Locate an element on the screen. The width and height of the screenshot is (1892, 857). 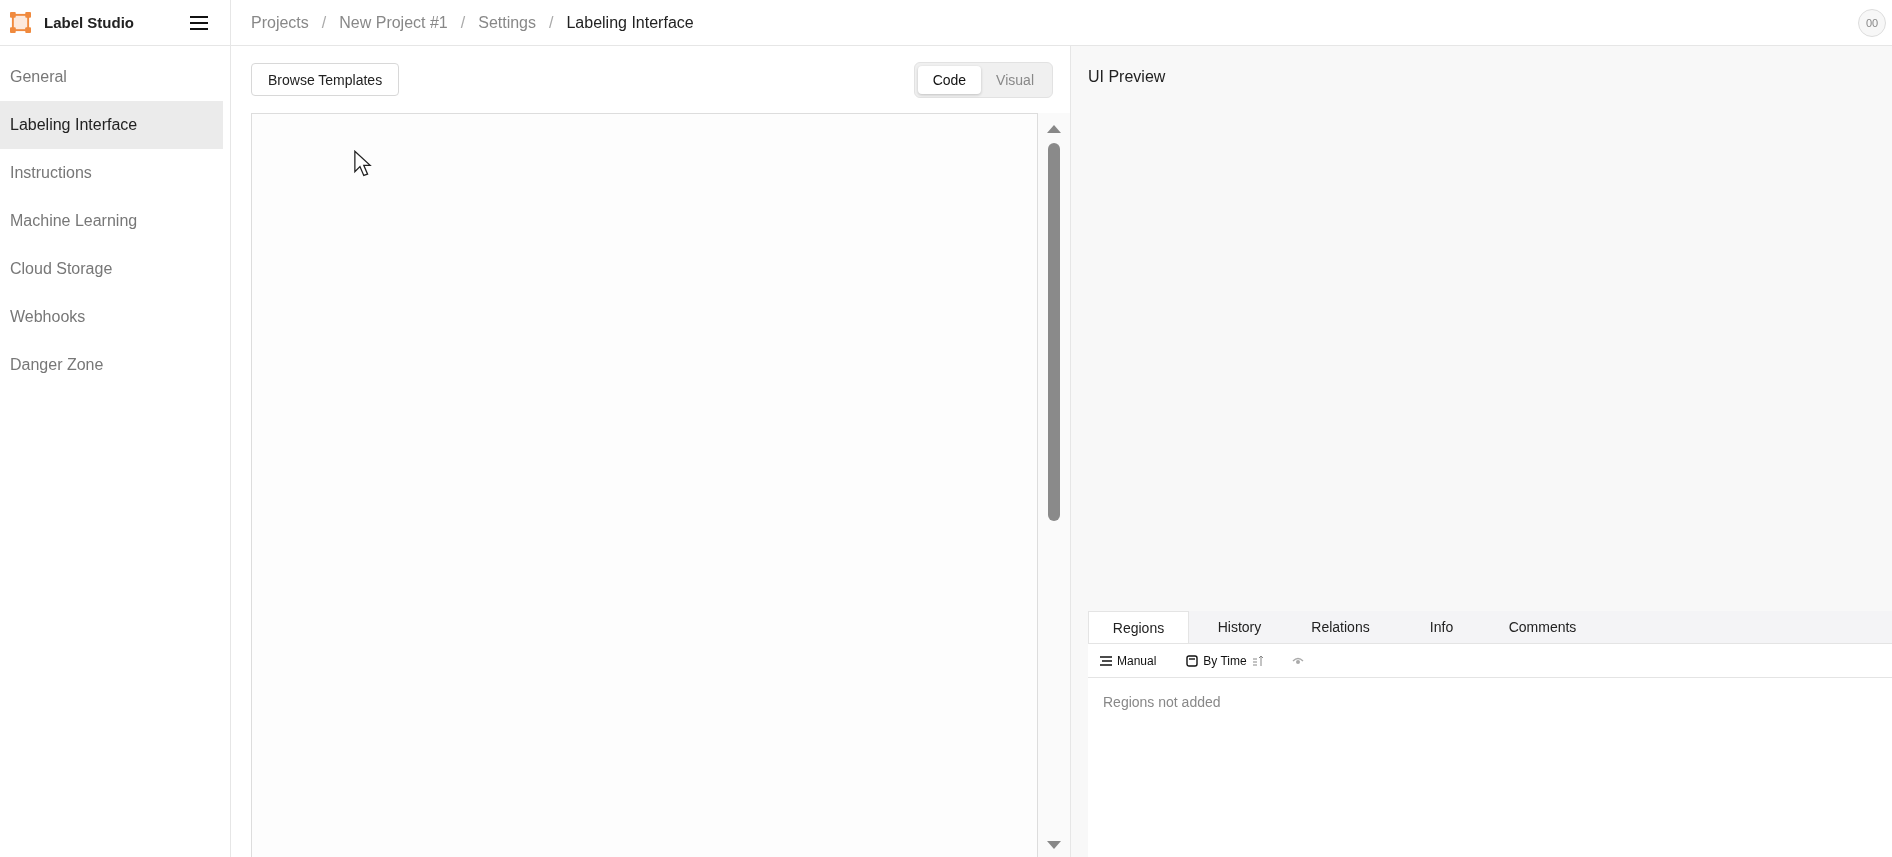
scroll-down-icon is located at coordinates (1054, 845).